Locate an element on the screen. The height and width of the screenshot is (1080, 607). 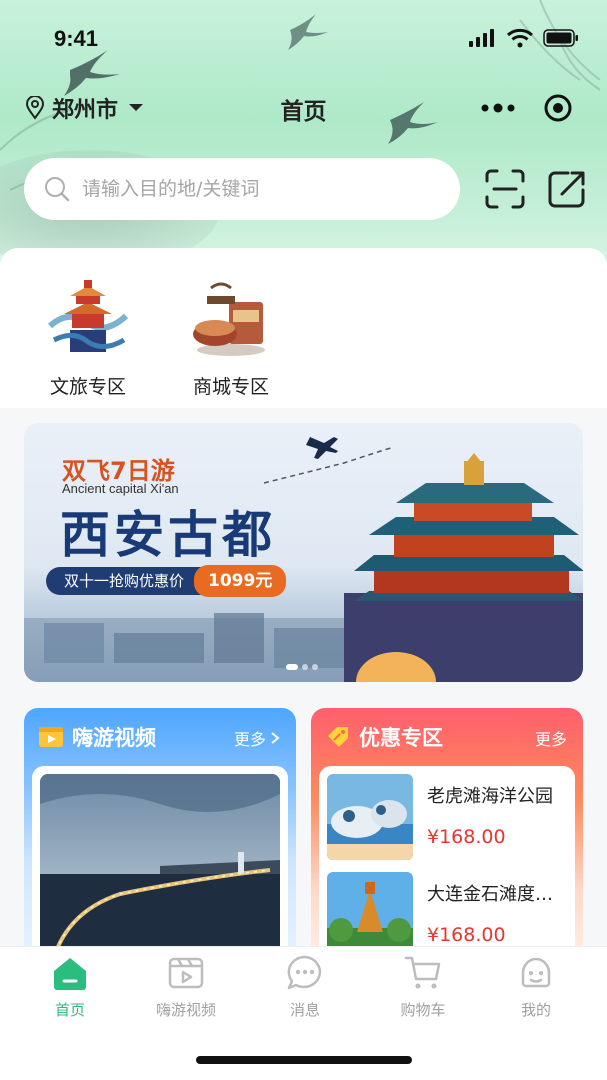
share-icon is located at coordinates (567, 189).